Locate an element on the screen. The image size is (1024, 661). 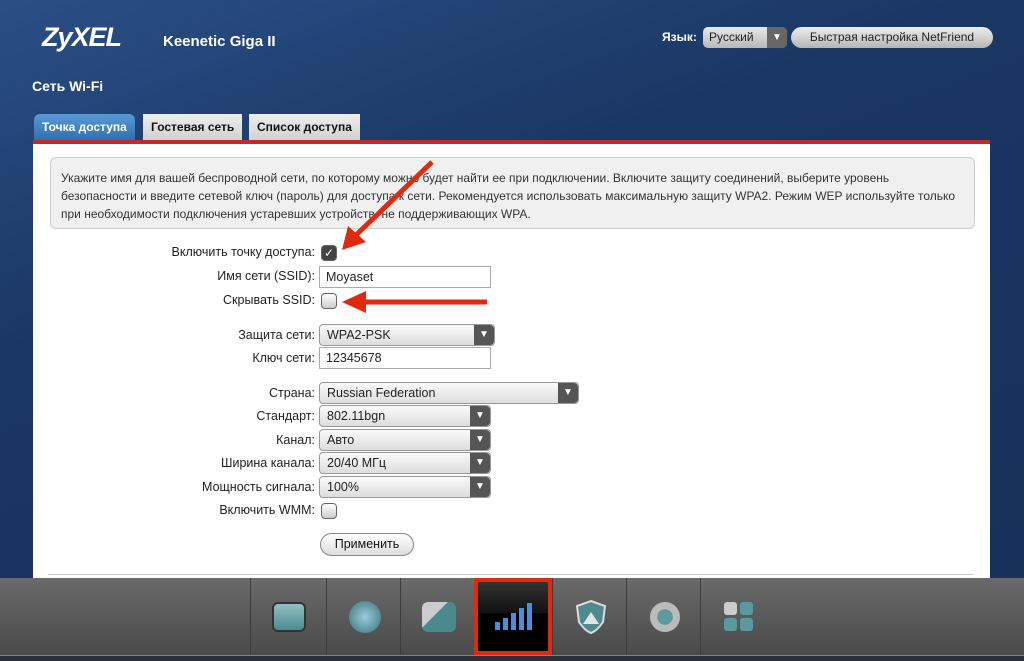
monitor-chart-icon is located at coordinates (288, 616).